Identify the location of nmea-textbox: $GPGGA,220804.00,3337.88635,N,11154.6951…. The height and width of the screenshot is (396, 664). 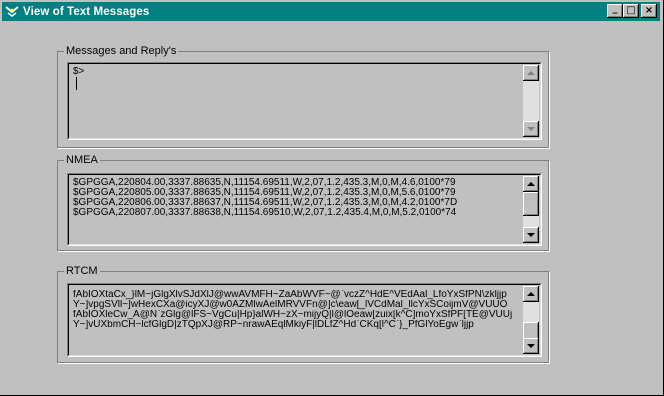
(304, 209).